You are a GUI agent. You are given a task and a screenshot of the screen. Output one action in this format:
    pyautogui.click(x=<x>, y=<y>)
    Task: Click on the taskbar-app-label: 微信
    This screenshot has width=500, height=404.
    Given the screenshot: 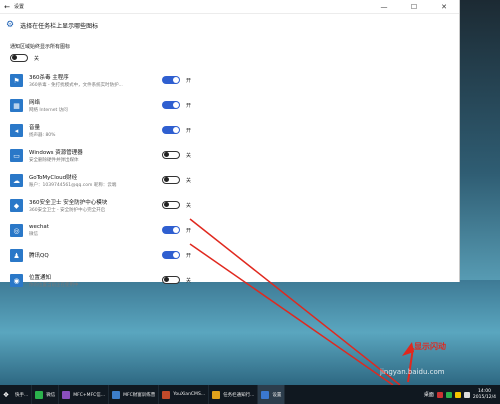 What is the action you would take?
    pyautogui.click(x=51, y=395)
    